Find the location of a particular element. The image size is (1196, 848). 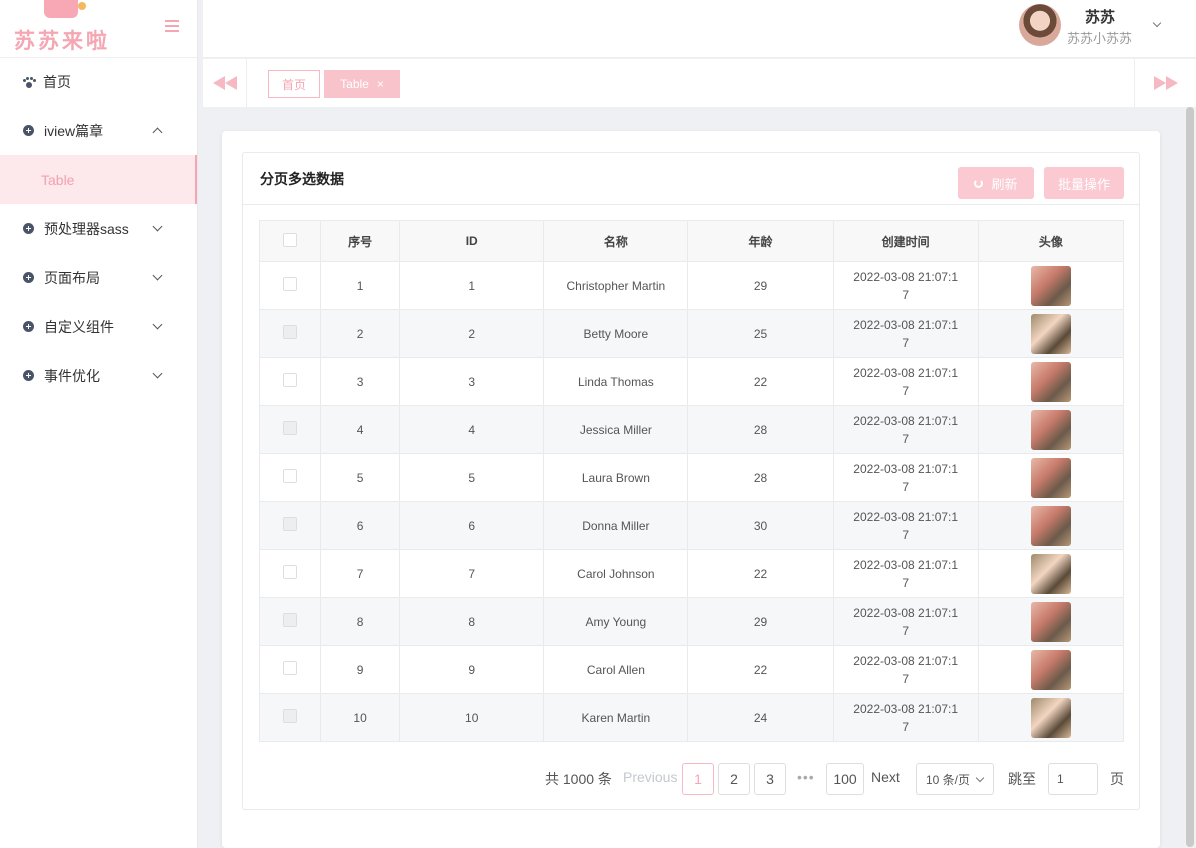

column-header: ID is located at coordinates (472, 241).